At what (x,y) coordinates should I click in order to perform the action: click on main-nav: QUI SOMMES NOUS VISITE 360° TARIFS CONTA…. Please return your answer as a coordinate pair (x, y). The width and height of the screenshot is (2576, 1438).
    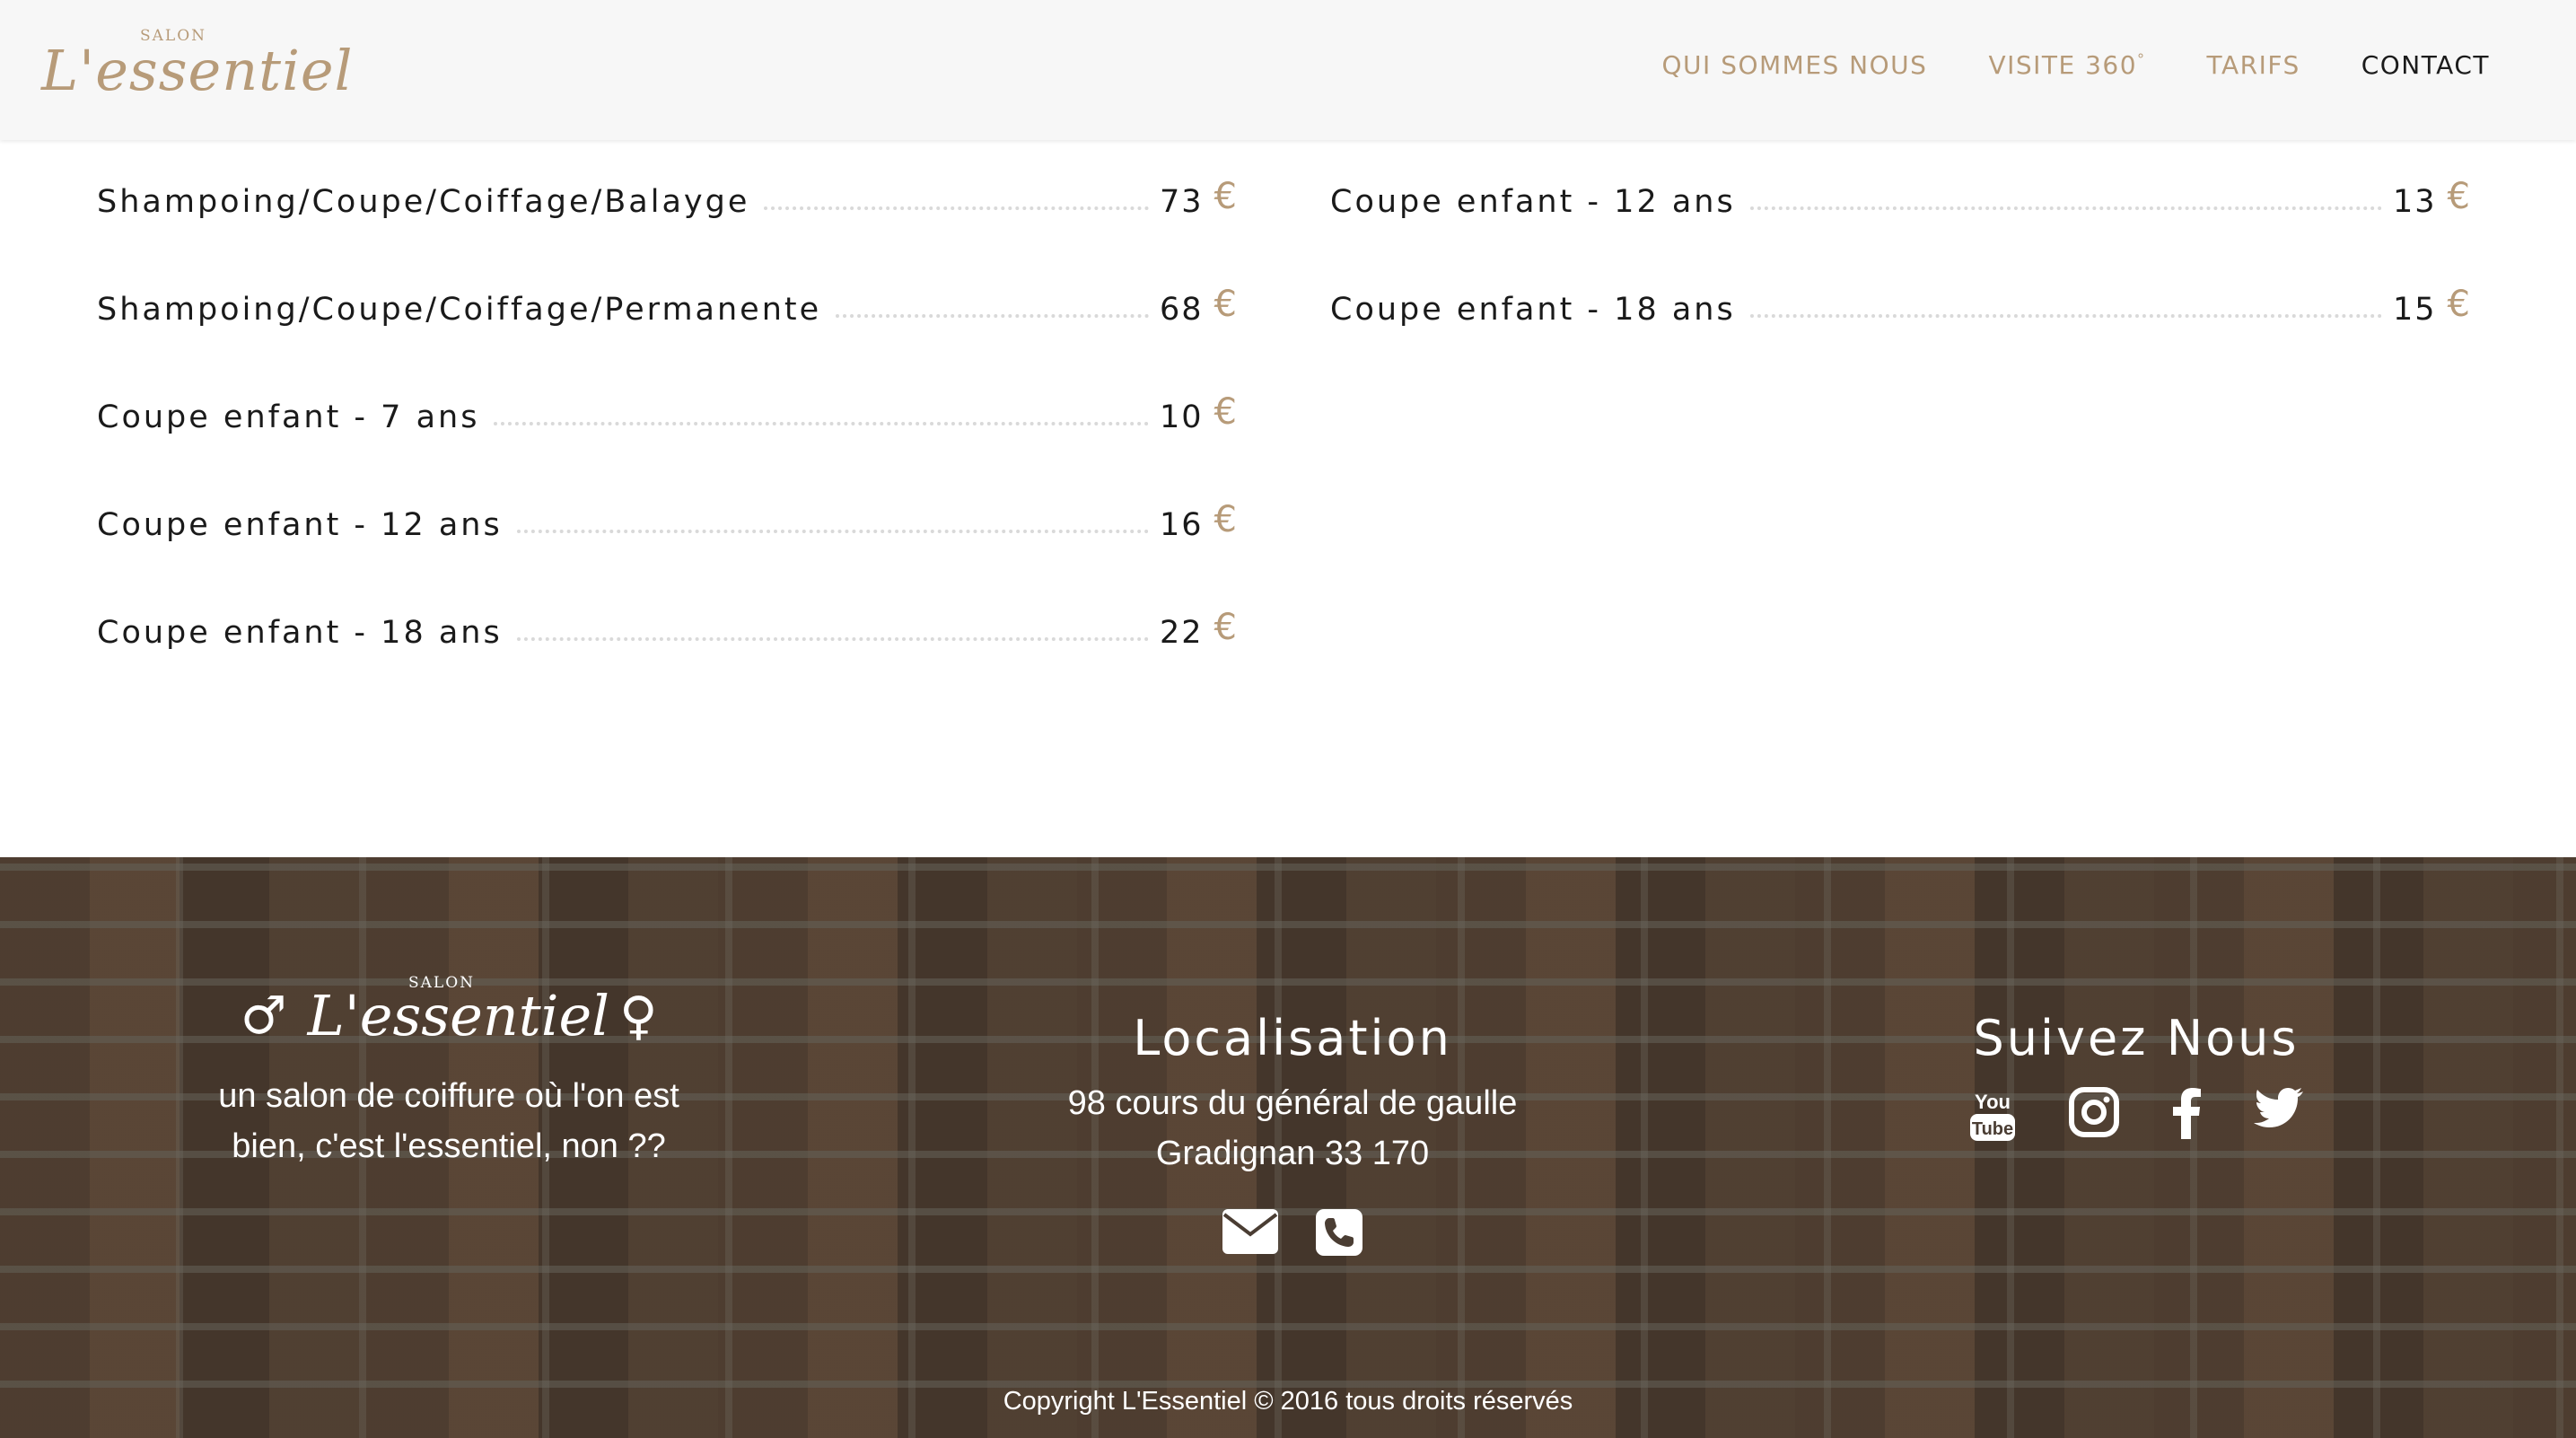
    Looking at the image, I should click on (2076, 65).